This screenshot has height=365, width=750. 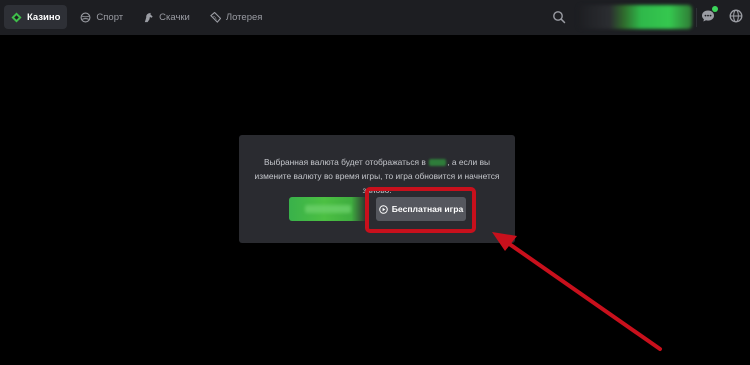 I want to click on ticket-icon, so click(x=215, y=17).